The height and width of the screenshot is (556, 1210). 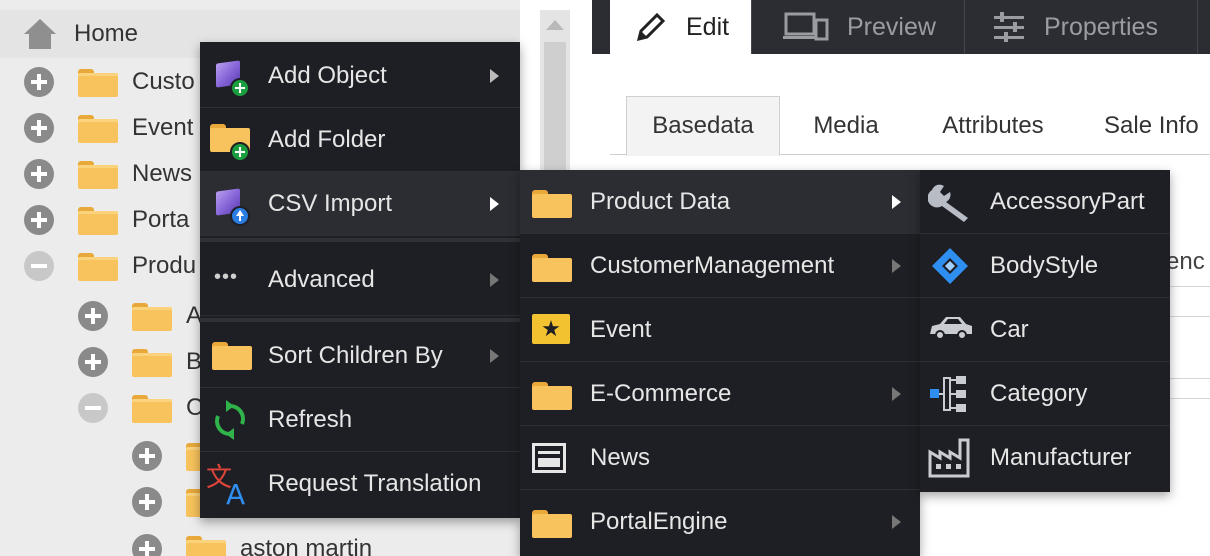 I want to click on menu-item-customer-management: CustomerManagement, so click(x=720, y=266).